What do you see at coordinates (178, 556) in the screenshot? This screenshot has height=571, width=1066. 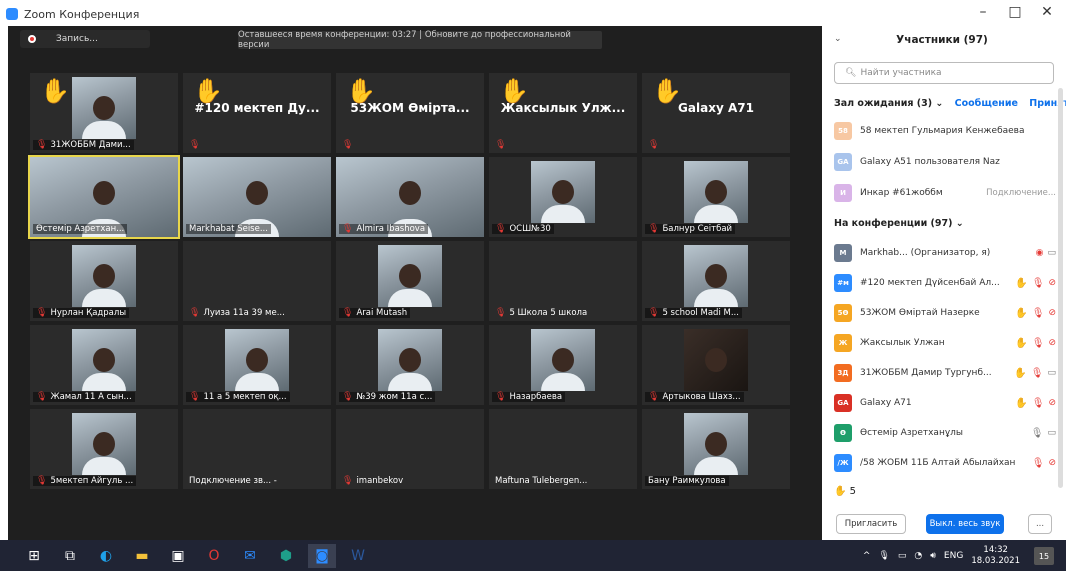 I see `store-icon: ▣` at bounding box center [178, 556].